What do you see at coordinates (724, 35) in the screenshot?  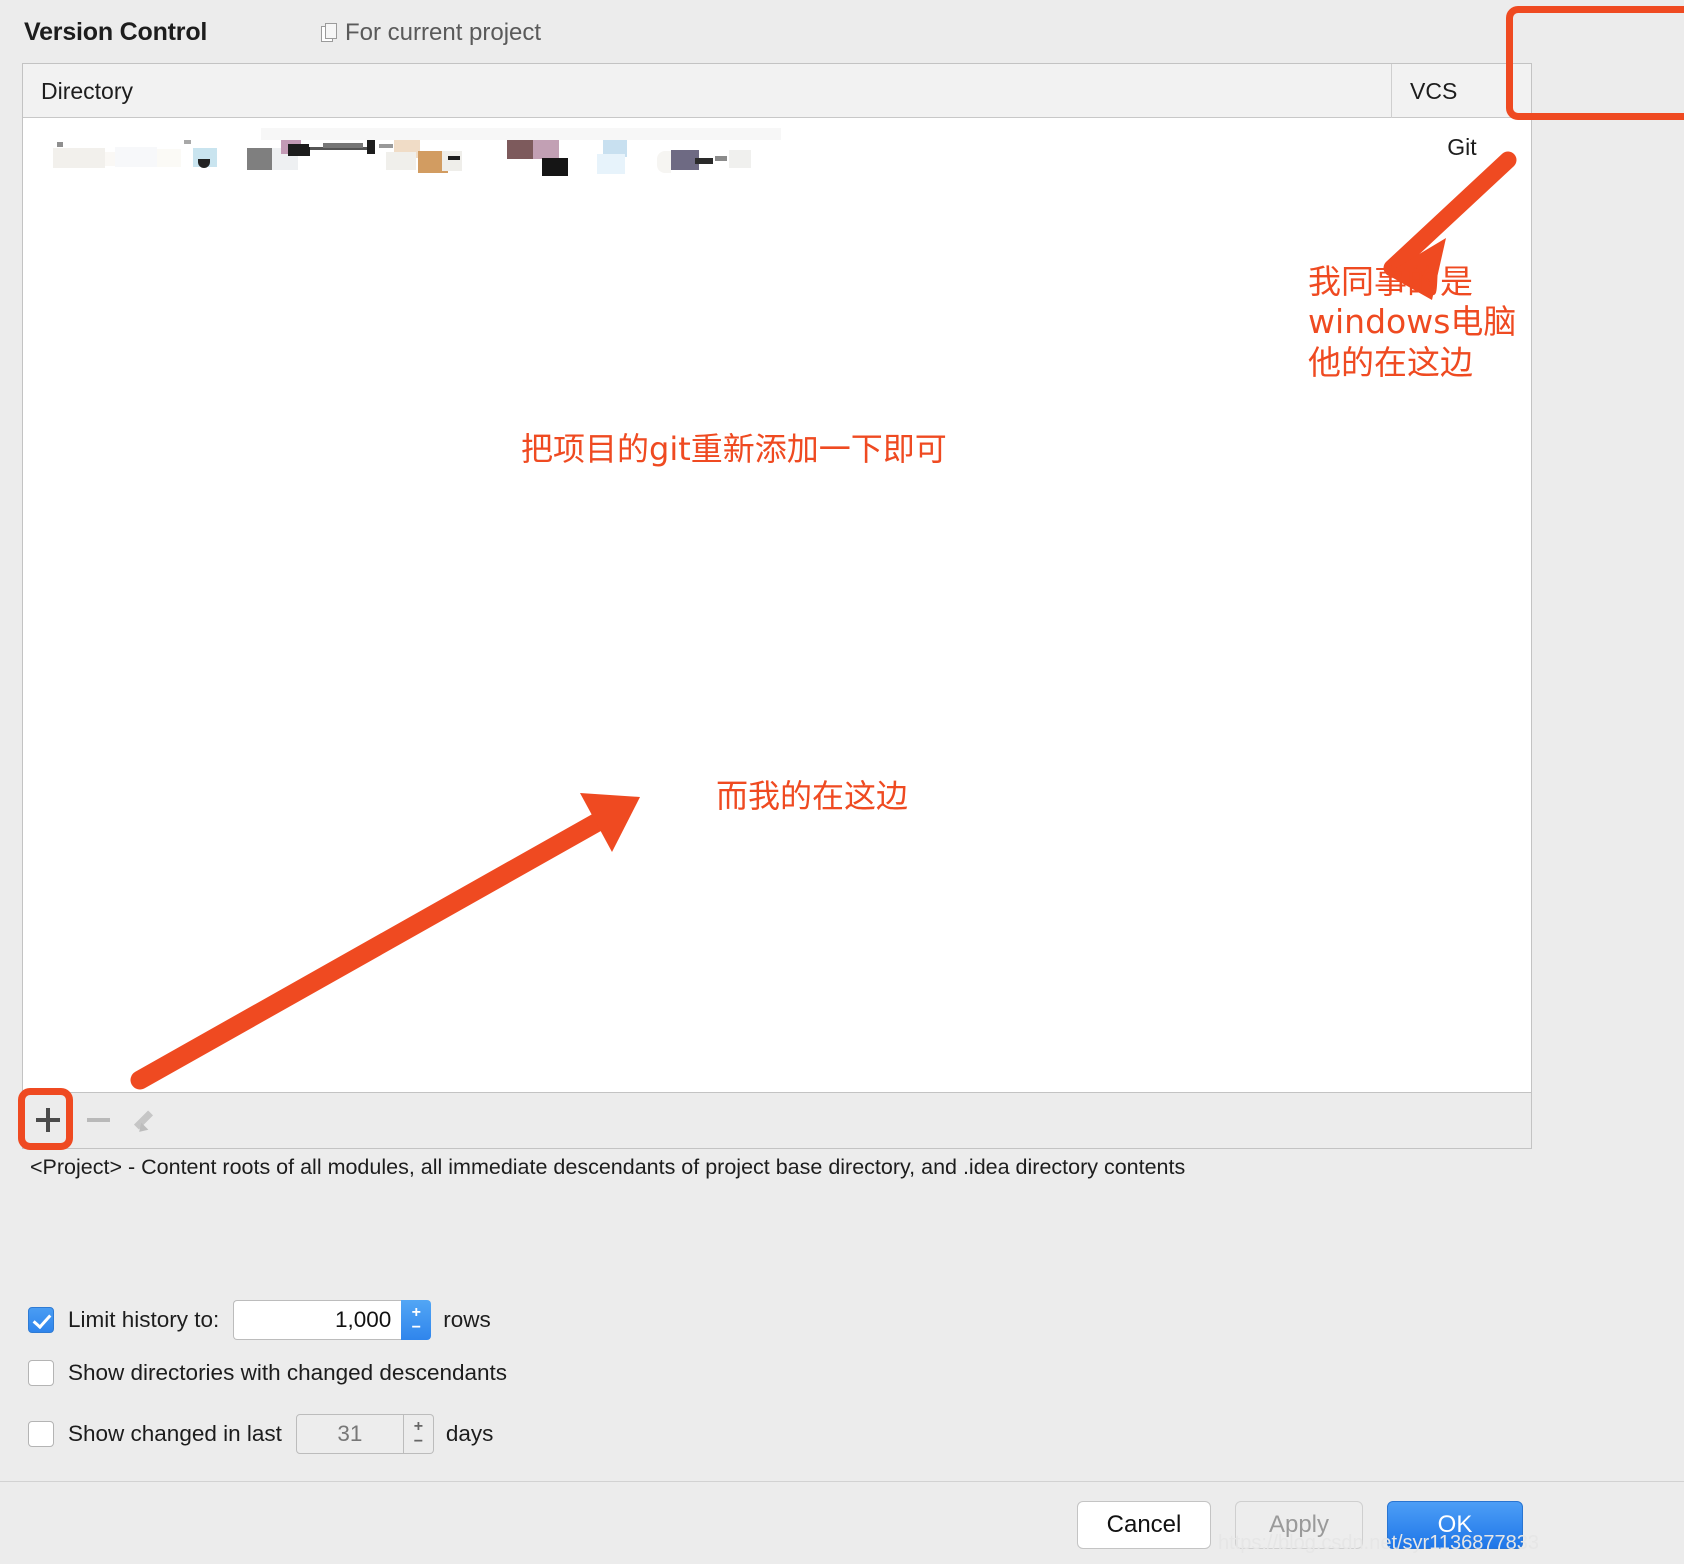 I see `dialog-header: Version Control For current project` at bounding box center [724, 35].